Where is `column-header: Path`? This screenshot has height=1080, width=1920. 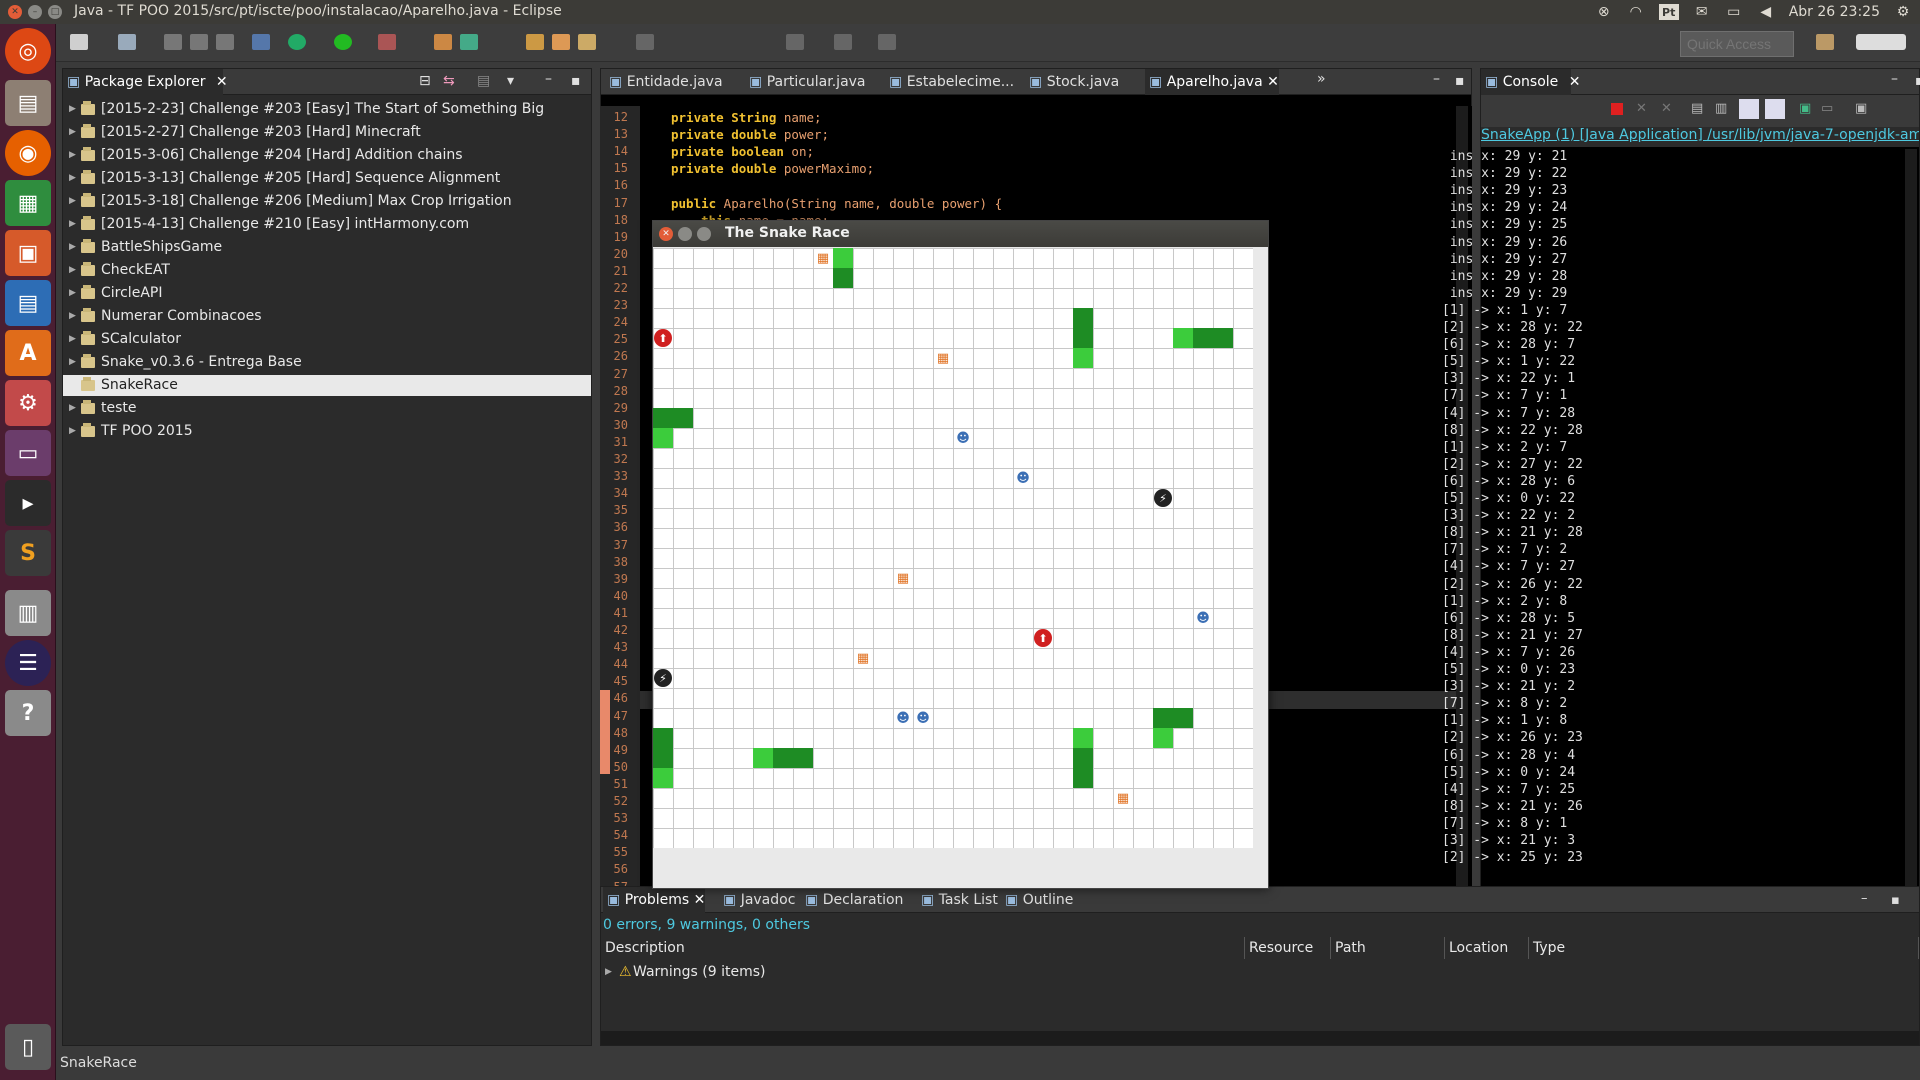
column-header: Path is located at coordinates (1388, 948).